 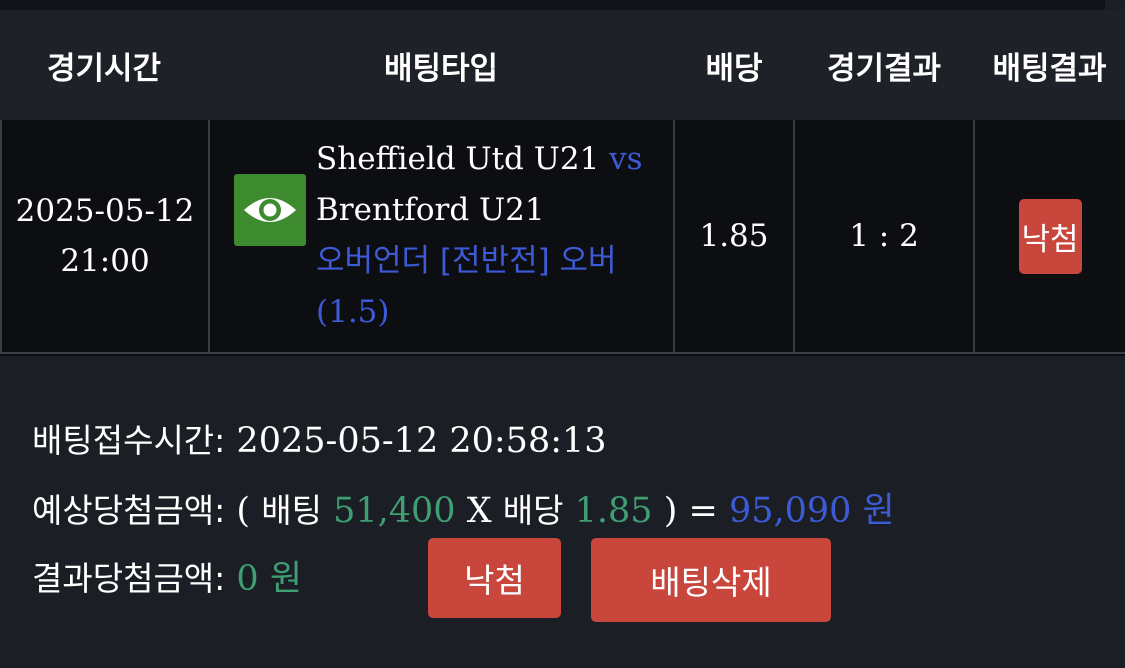 What do you see at coordinates (104, 68) in the screenshot?
I see `header-game-time: 경기시간` at bounding box center [104, 68].